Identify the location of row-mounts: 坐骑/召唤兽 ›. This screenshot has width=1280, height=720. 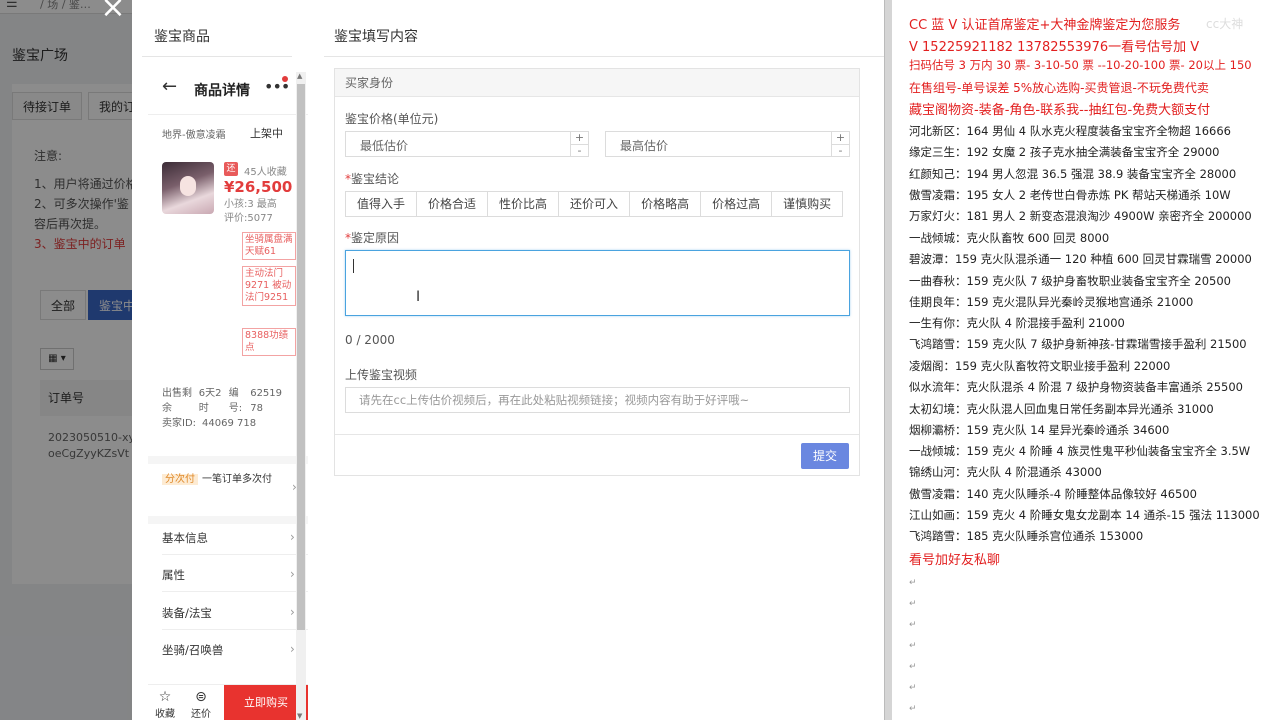
(232, 650).